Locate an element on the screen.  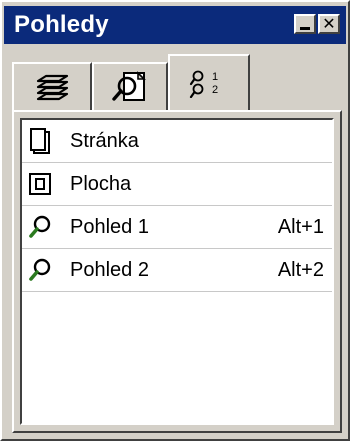
svg-text: 1 is located at coordinates (215, 77).